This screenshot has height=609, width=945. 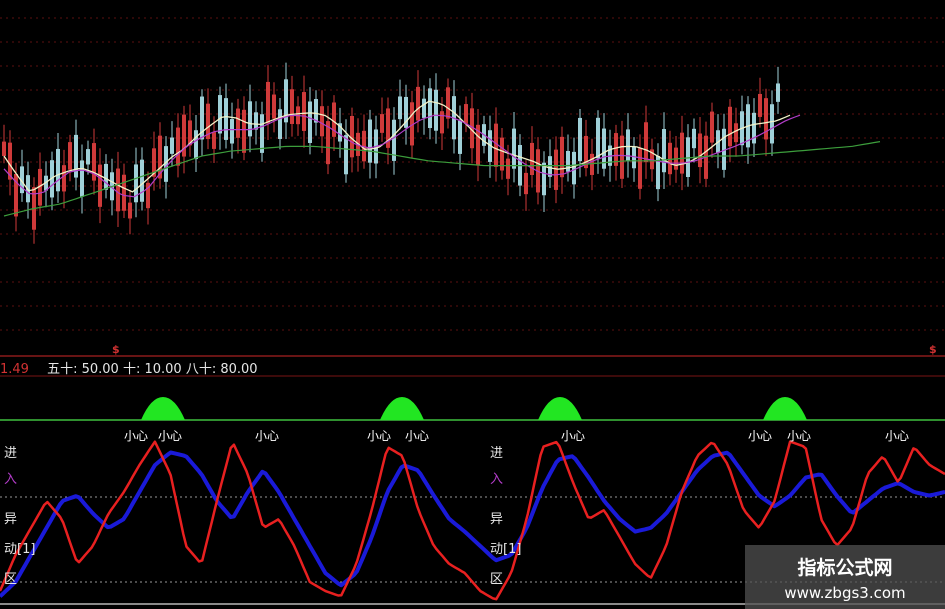 I want to click on top-marker-right: $, so click(x=933, y=349).